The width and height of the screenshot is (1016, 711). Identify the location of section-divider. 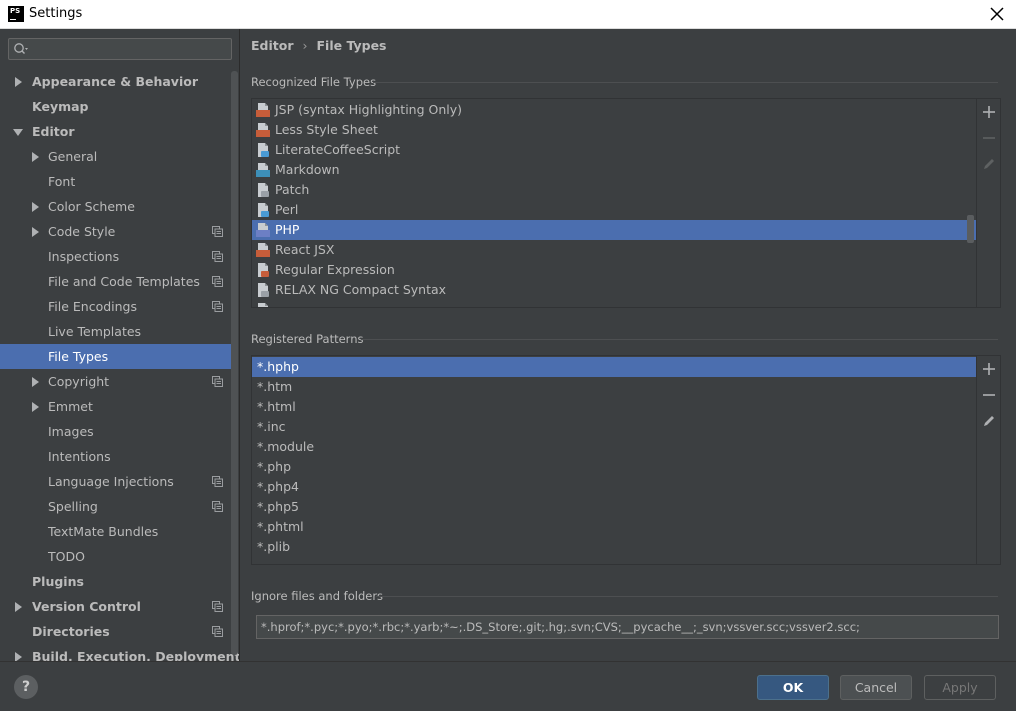
(685, 82).